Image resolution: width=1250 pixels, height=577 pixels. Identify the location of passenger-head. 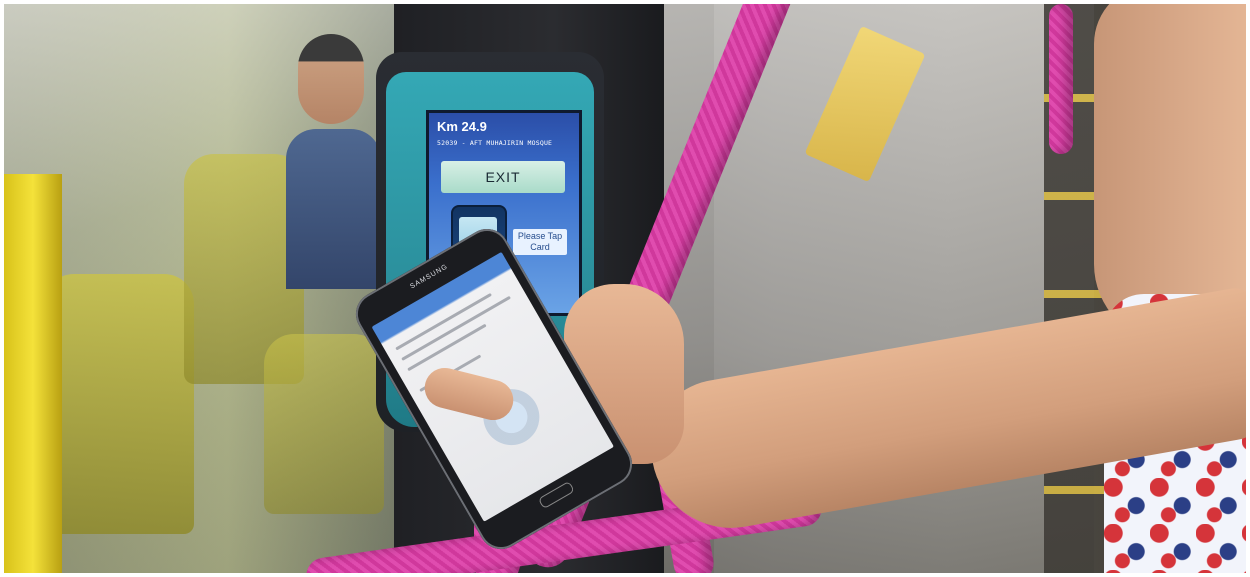
(331, 79).